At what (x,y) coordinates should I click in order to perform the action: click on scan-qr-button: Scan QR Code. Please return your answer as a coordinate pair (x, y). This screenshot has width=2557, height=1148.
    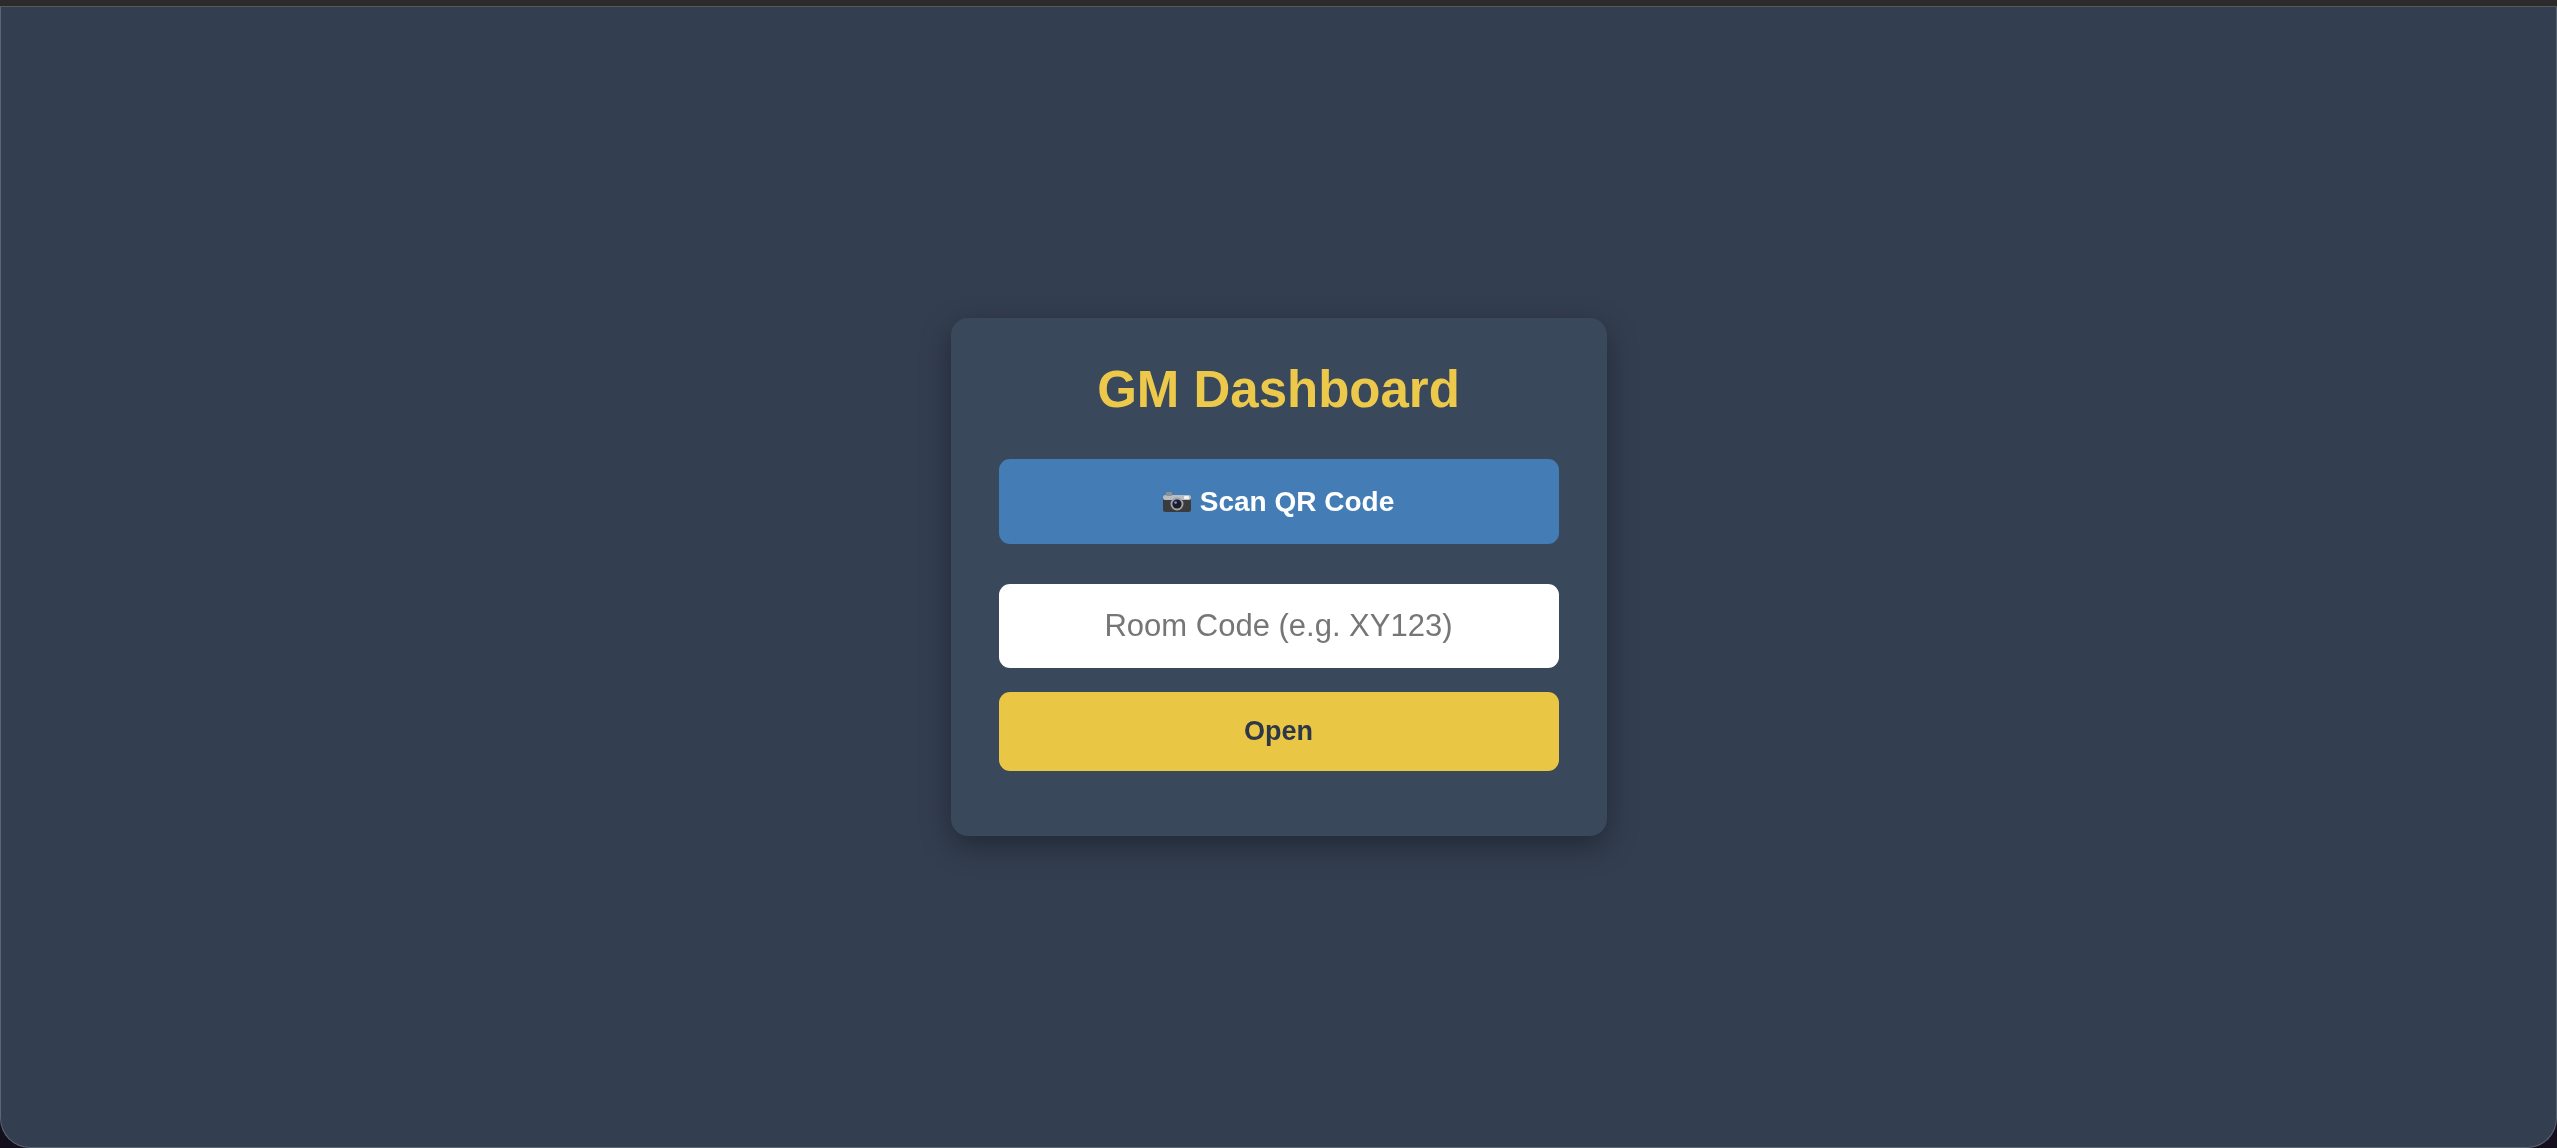
    Looking at the image, I should click on (1278, 501).